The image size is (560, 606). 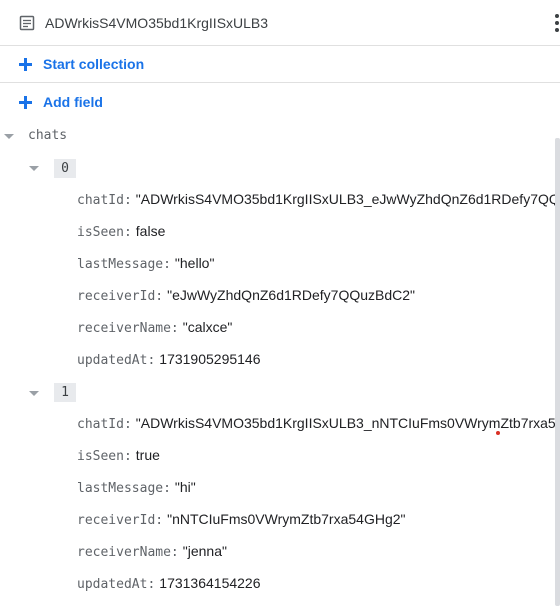 What do you see at coordinates (34, 168) in the screenshot?
I see `collapse-item-0-icon` at bounding box center [34, 168].